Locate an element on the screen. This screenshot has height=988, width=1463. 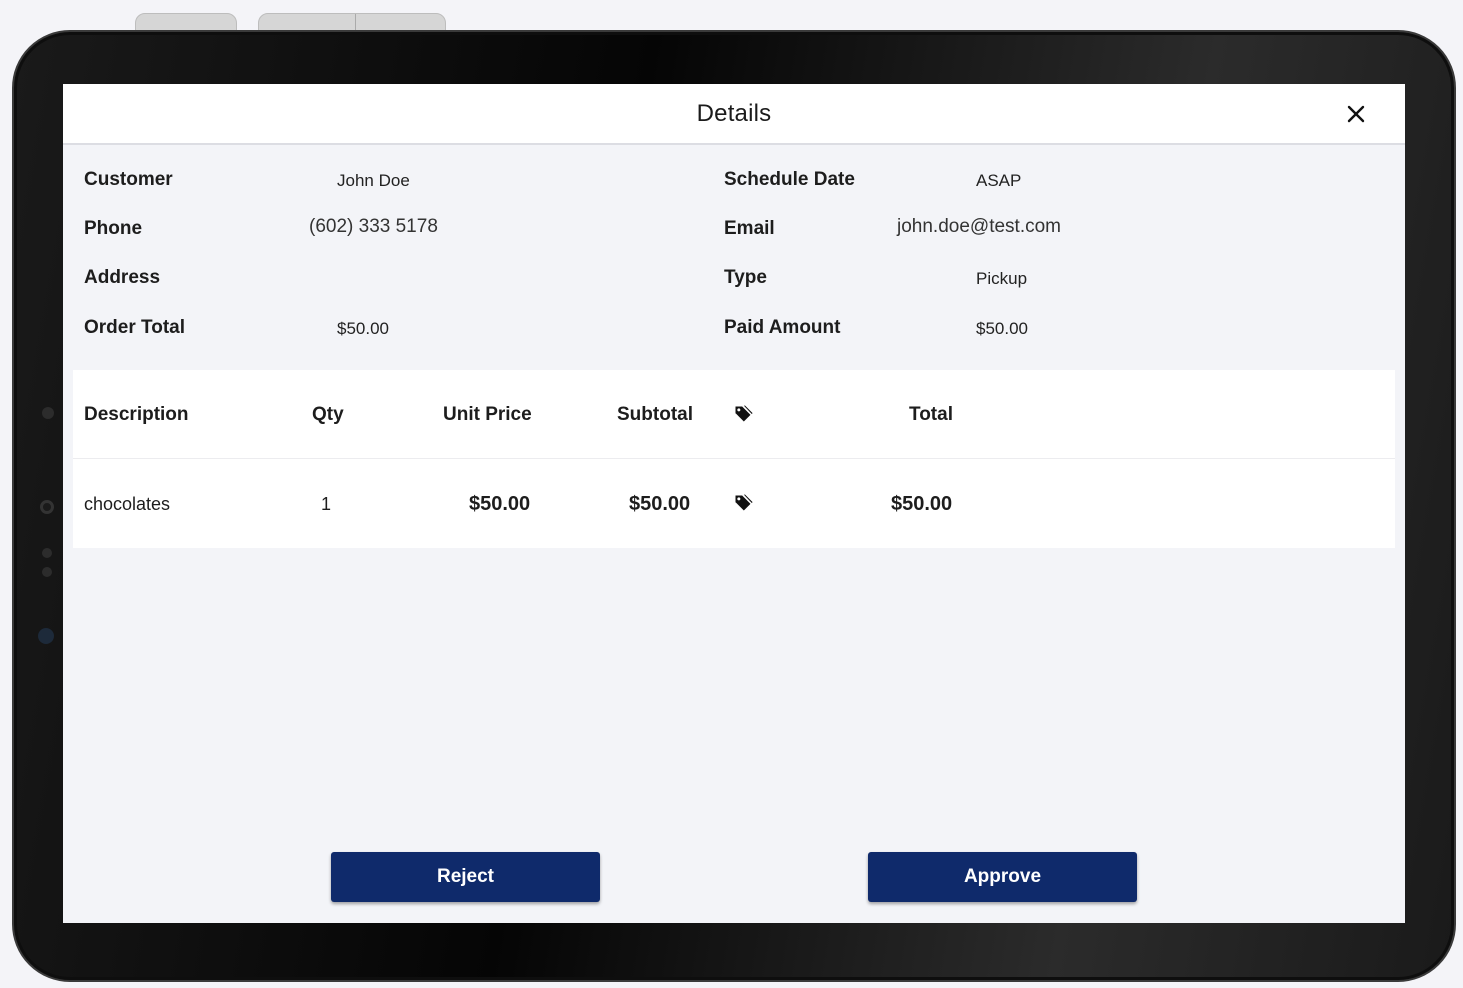
order-total-value: $50.00 is located at coordinates (363, 328).